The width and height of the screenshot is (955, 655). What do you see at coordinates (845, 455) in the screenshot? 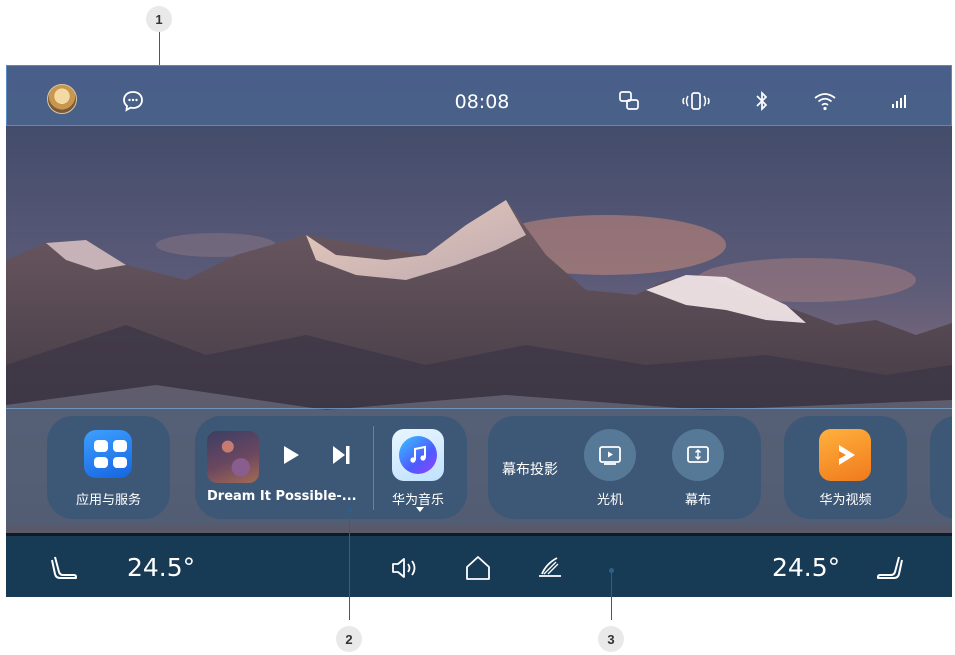
I see `video-play-icon` at bounding box center [845, 455].